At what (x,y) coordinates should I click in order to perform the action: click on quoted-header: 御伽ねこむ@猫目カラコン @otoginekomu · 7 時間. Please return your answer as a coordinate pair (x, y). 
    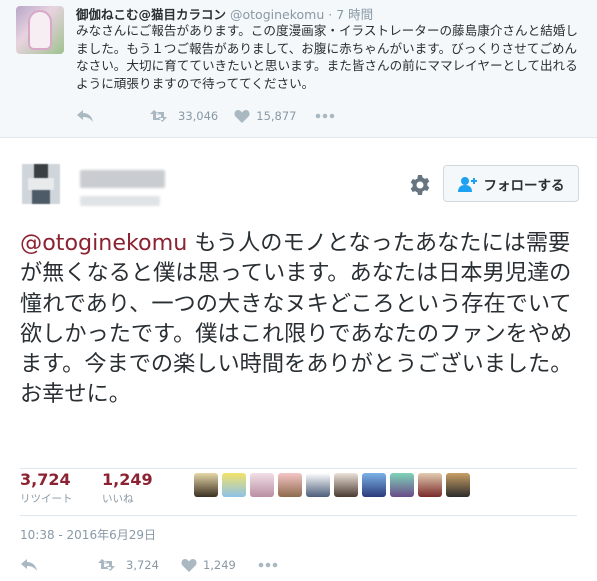
    Looking at the image, I should click on (224, 13).